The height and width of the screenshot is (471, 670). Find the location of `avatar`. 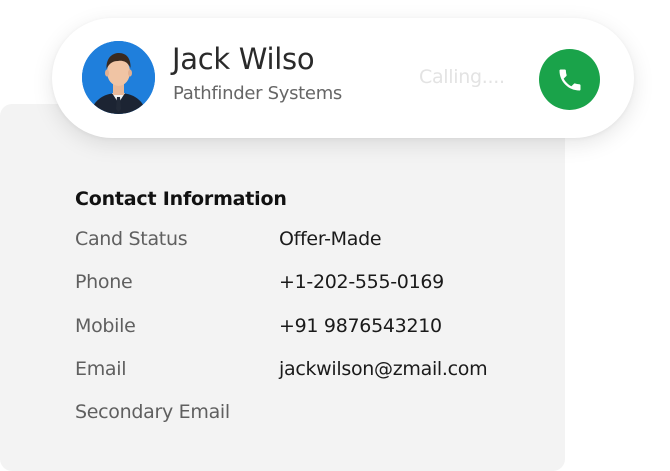

avatar is located at coordinates (118, 77).